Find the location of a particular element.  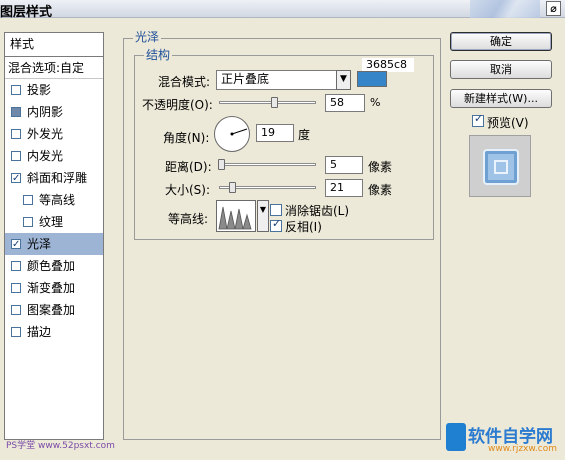

style-item: 内阴影 is located at coordinates (54, 112).